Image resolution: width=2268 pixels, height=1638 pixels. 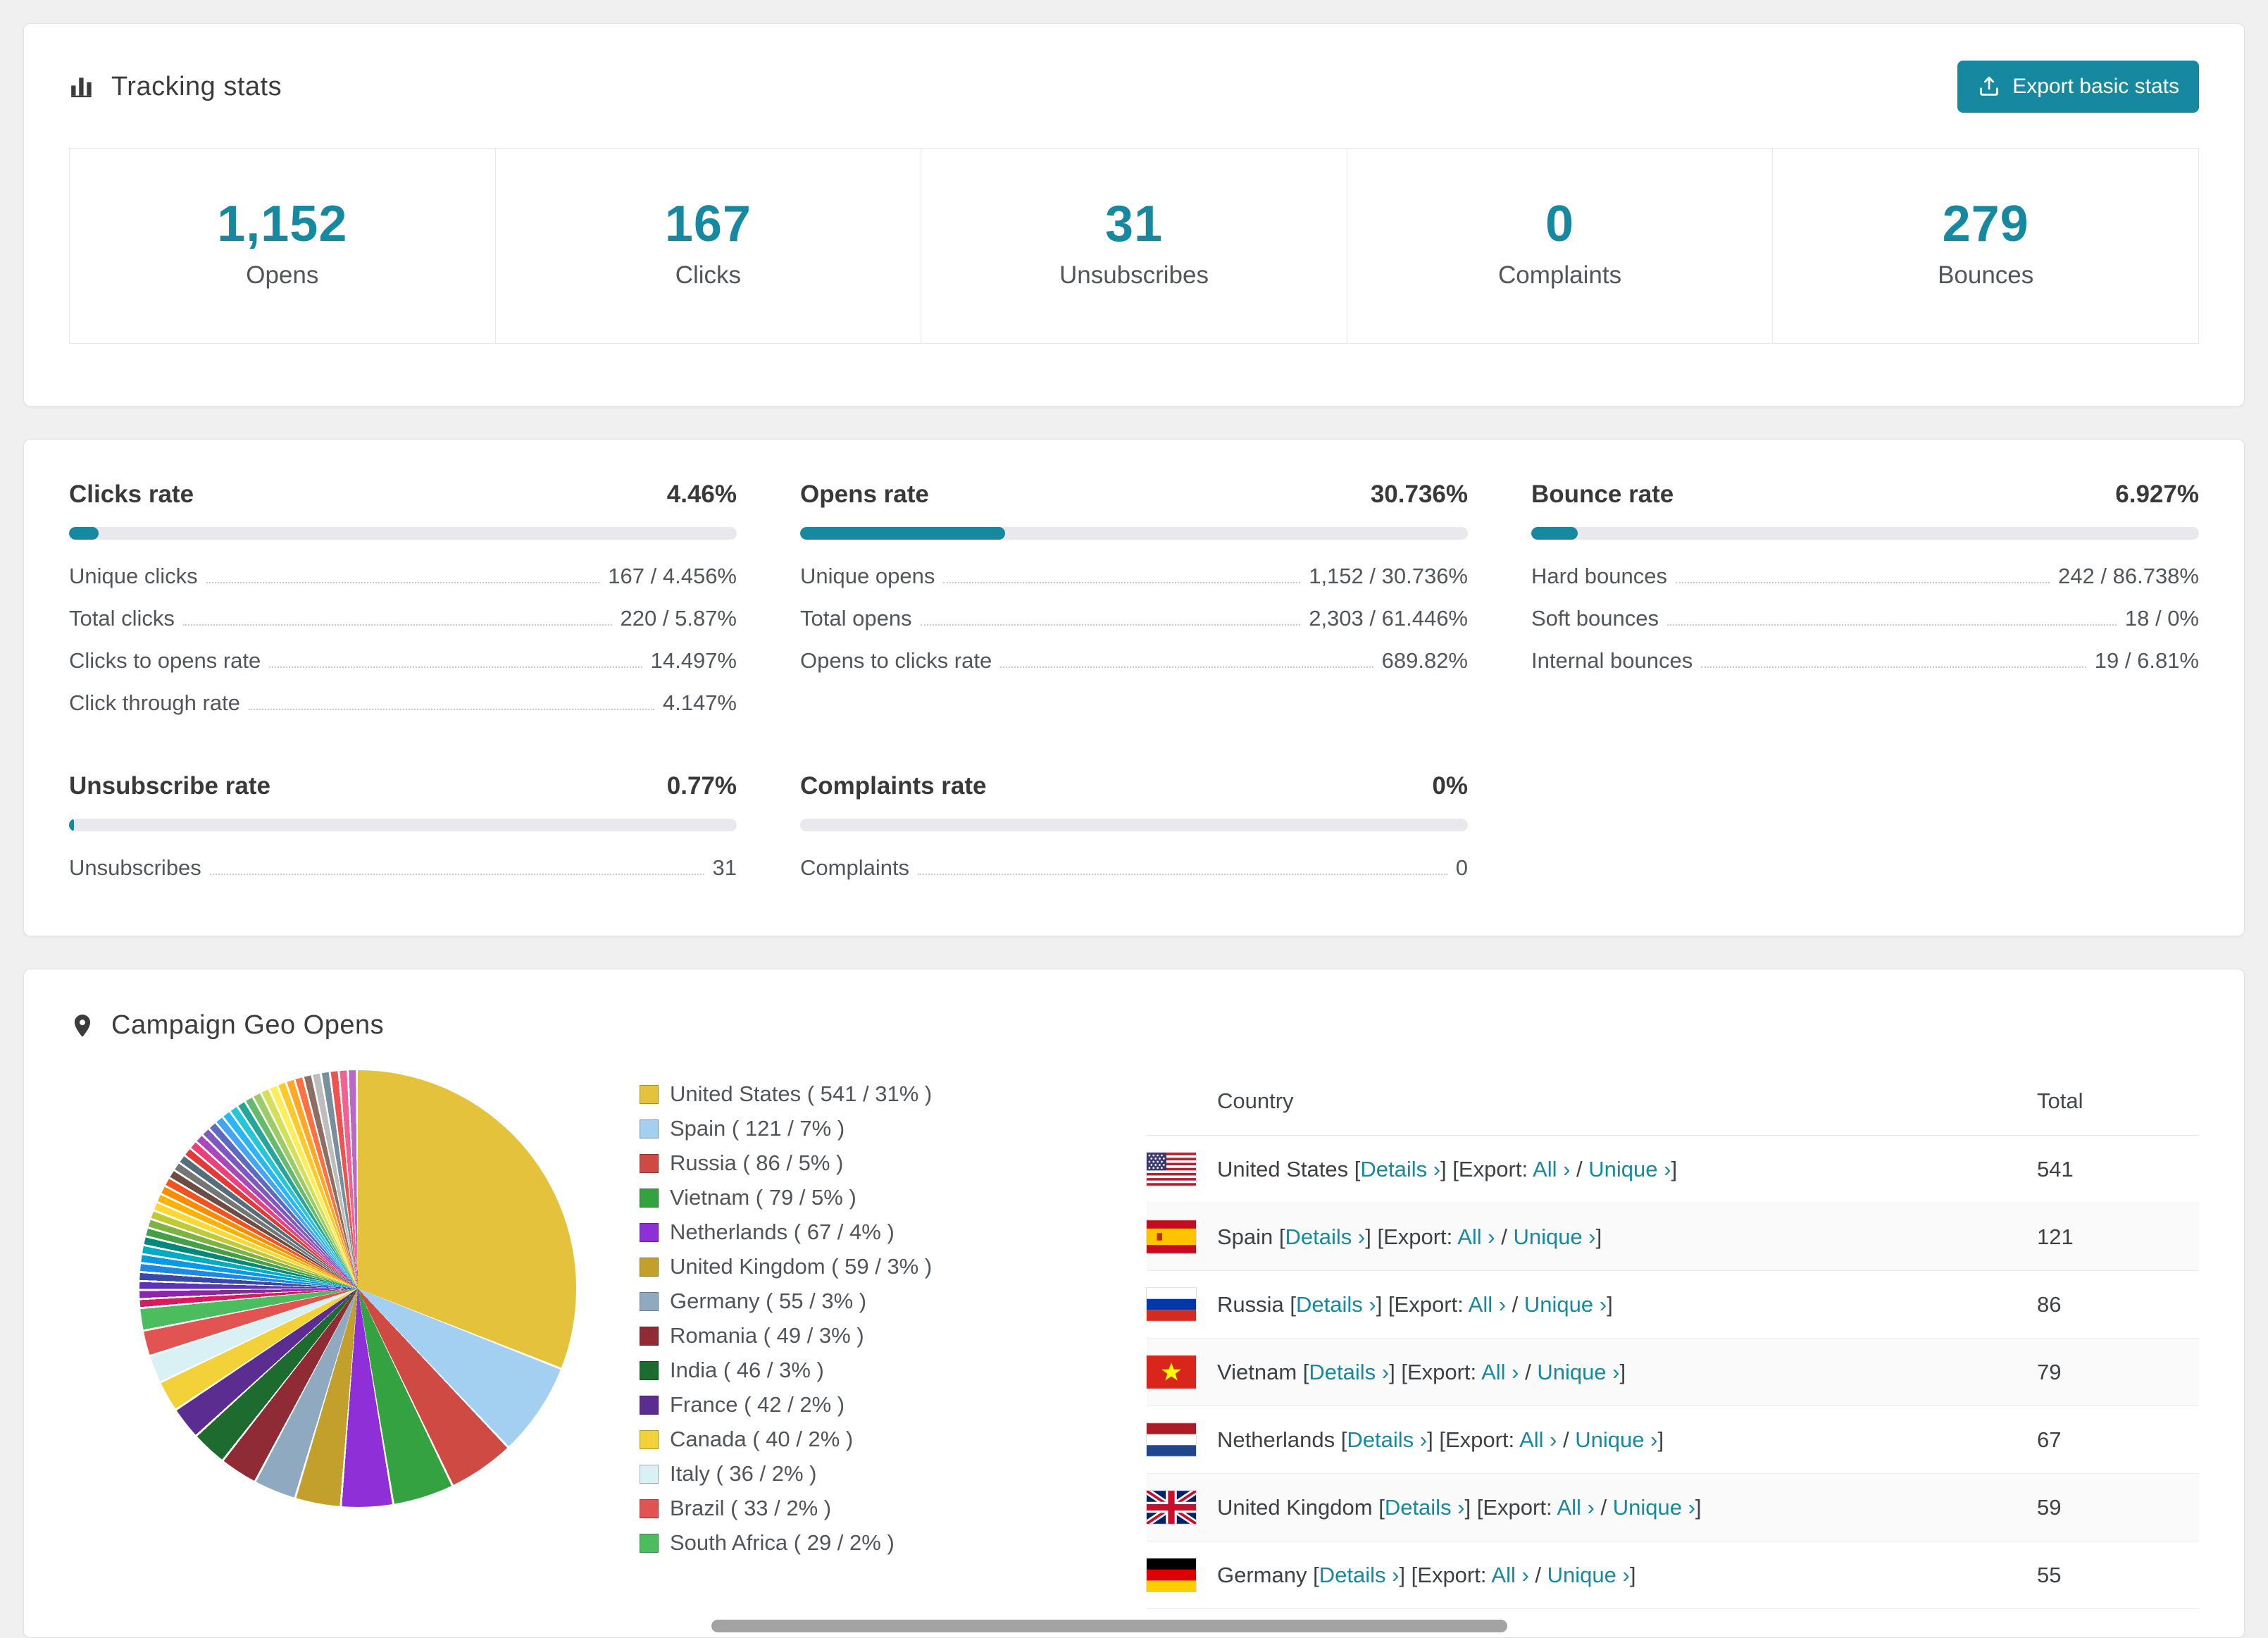 I want to click on country-total: 541, so click(x=2056, y=1168).